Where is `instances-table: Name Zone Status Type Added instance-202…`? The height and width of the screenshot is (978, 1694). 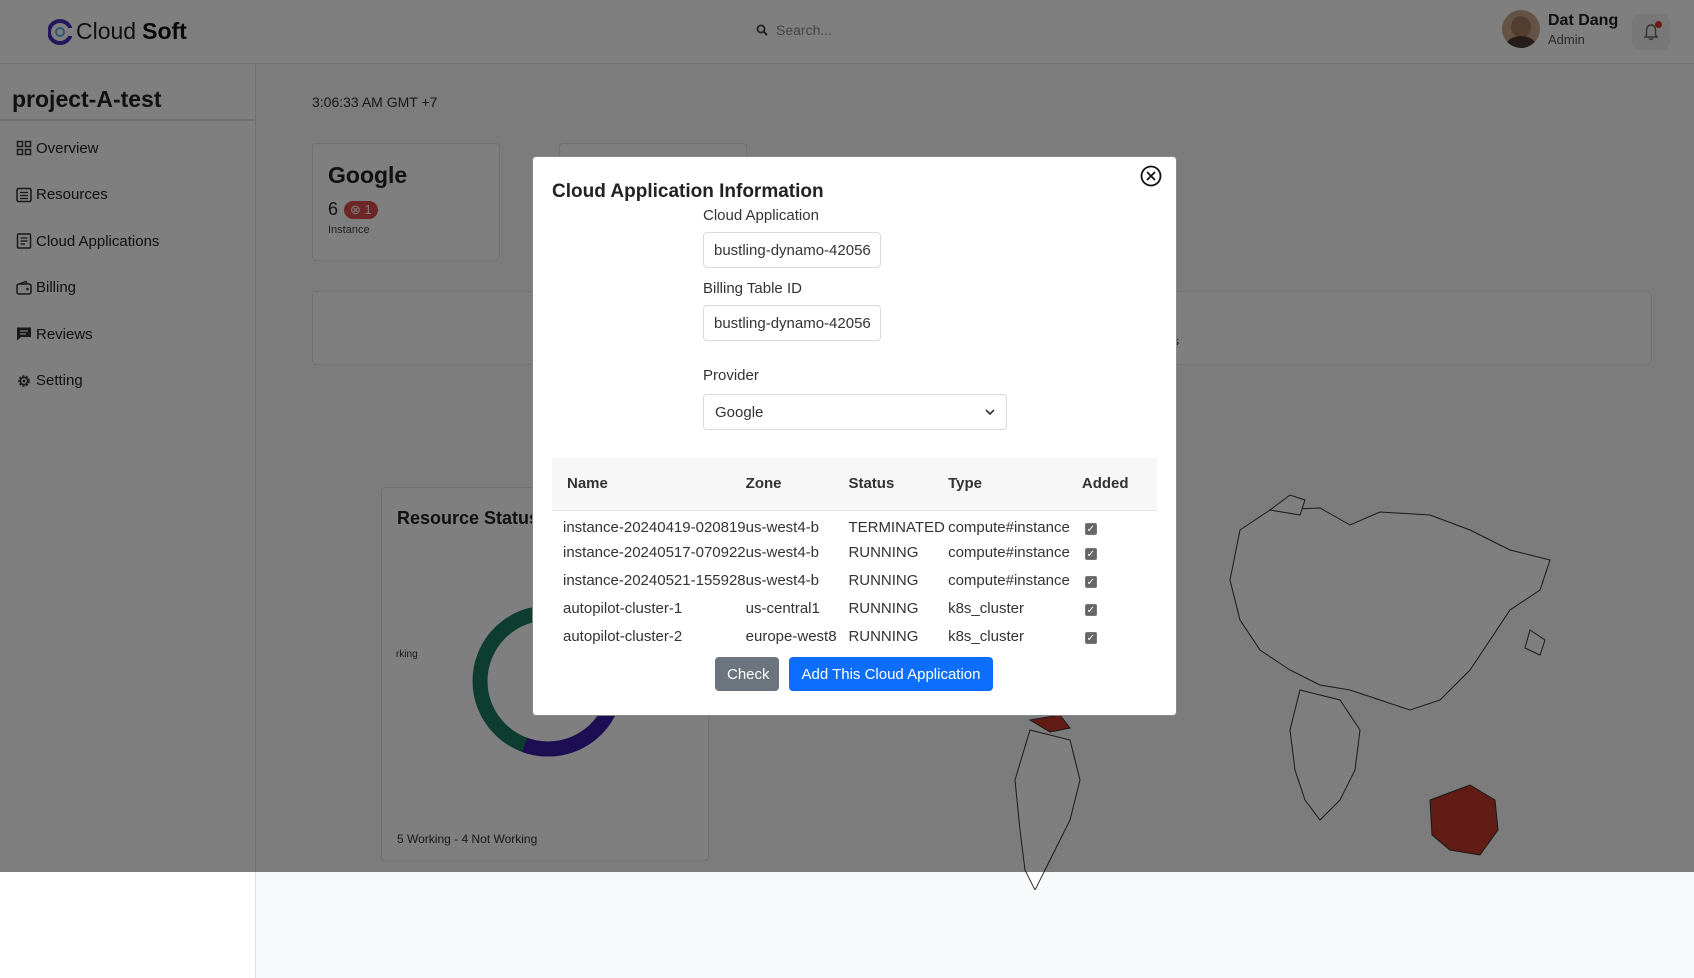
instances-table: Name Zone Status Type Added instance-202… is located at coordinates (854, 554).